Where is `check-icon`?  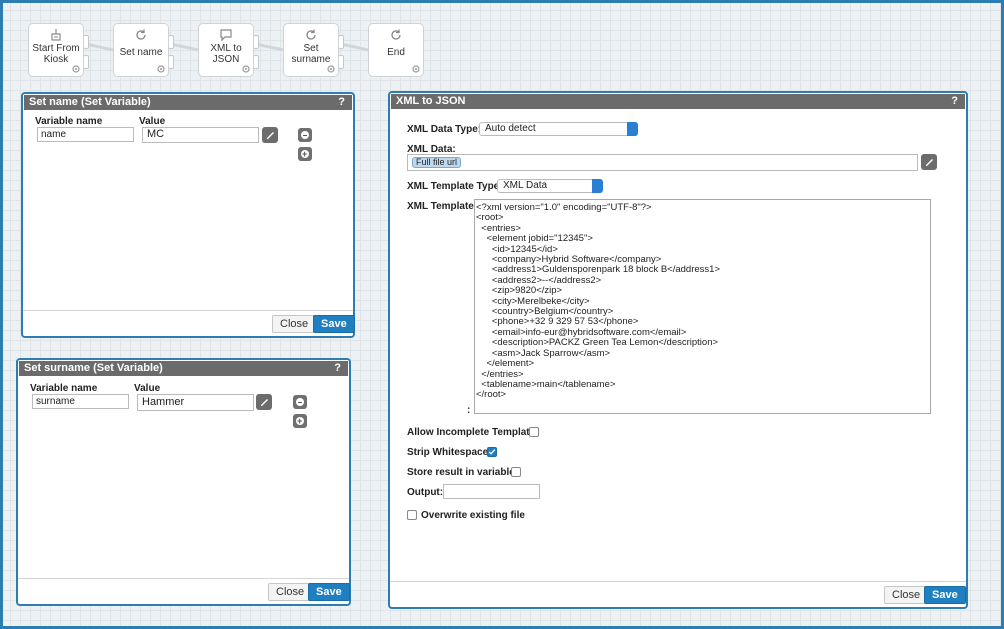
check-icon is located at coordinates (492, 452).